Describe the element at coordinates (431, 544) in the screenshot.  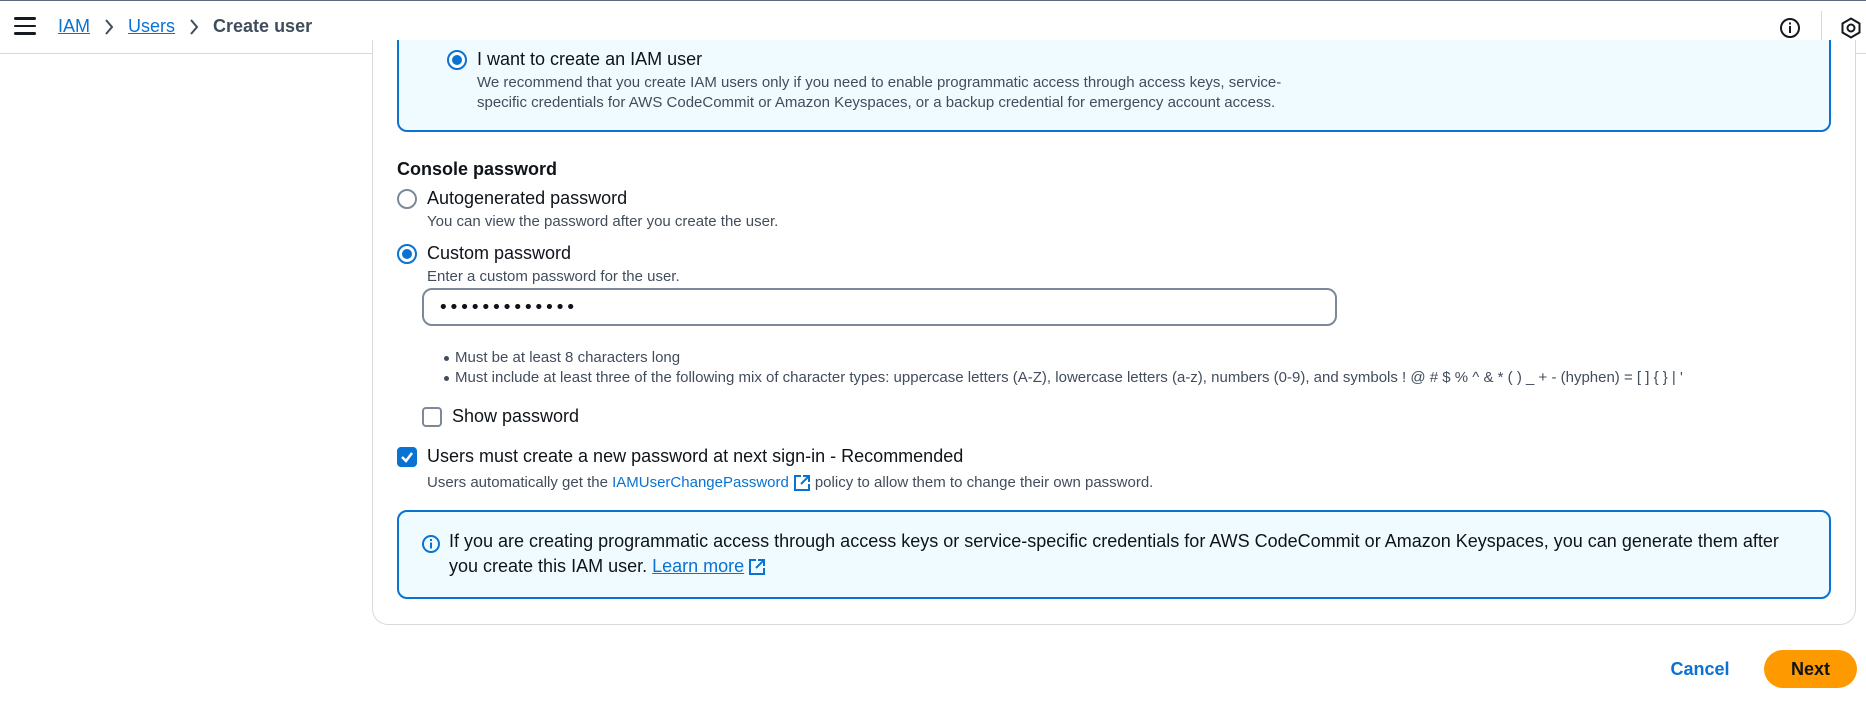
I see `info-circle-icon` at that location.